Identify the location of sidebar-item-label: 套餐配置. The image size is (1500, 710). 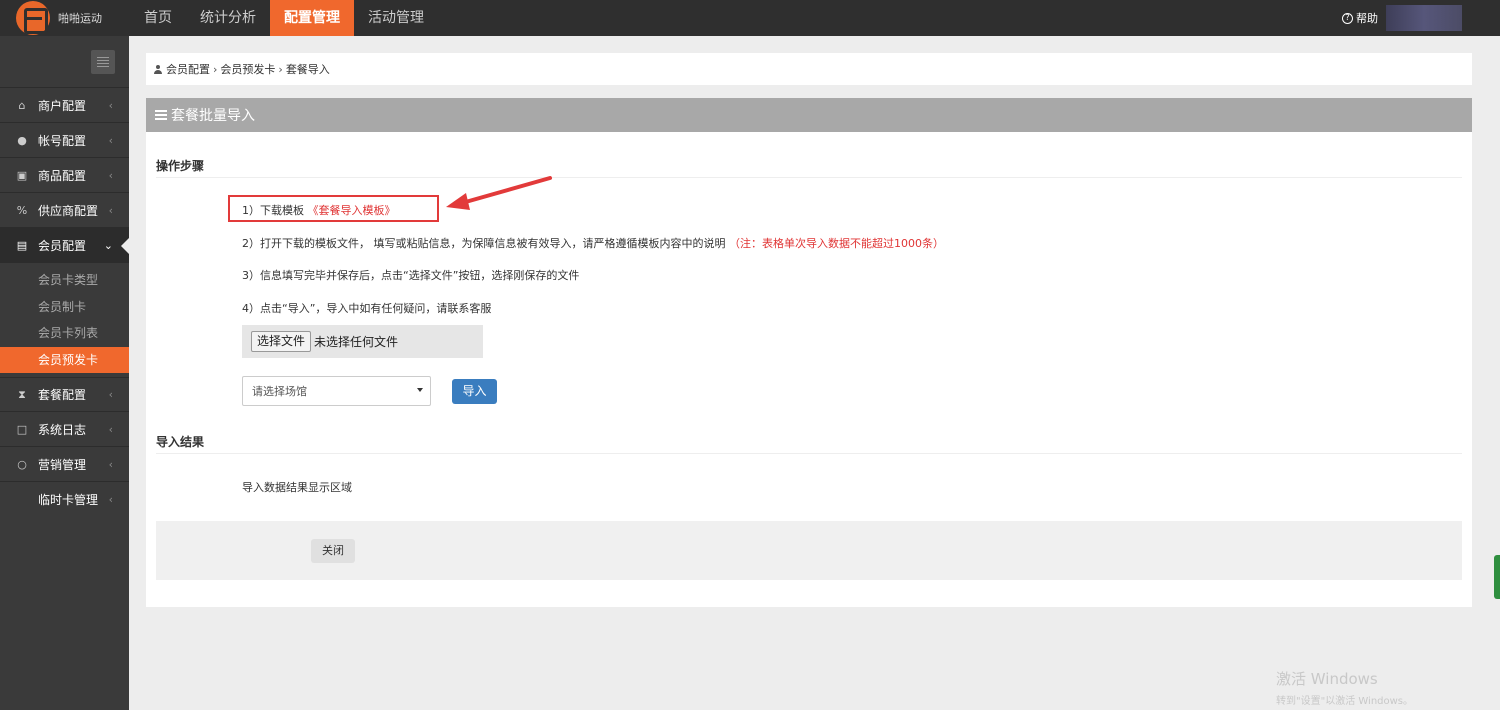
(62, 395).